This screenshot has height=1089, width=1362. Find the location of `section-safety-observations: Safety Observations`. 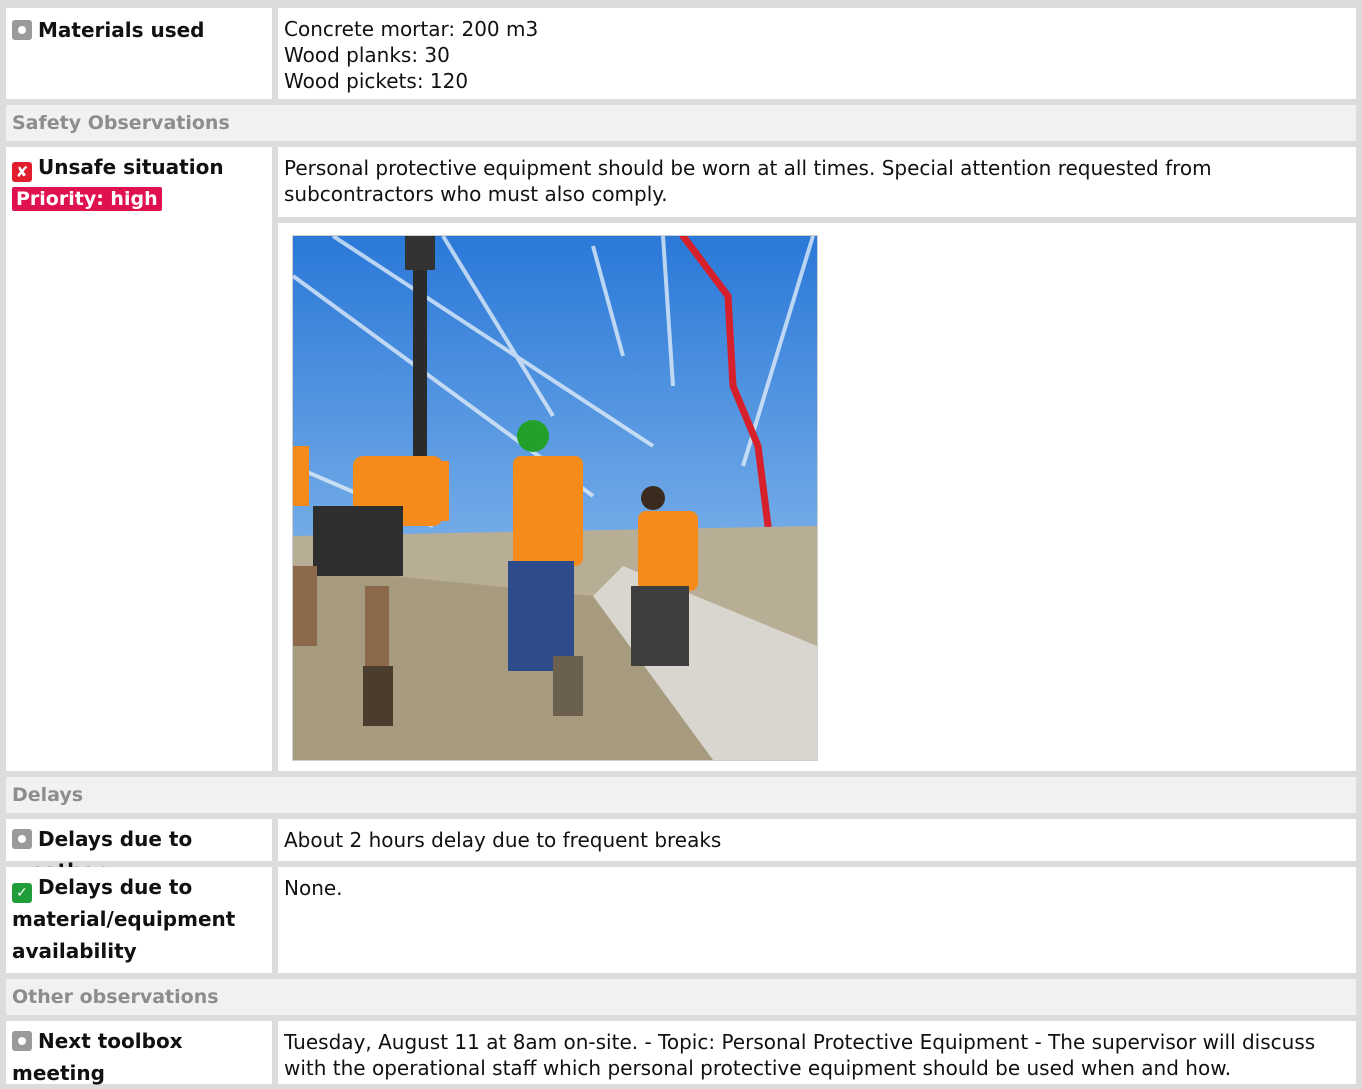

section-safety-observations: Safety Observations is located at coordinates (681, 123).